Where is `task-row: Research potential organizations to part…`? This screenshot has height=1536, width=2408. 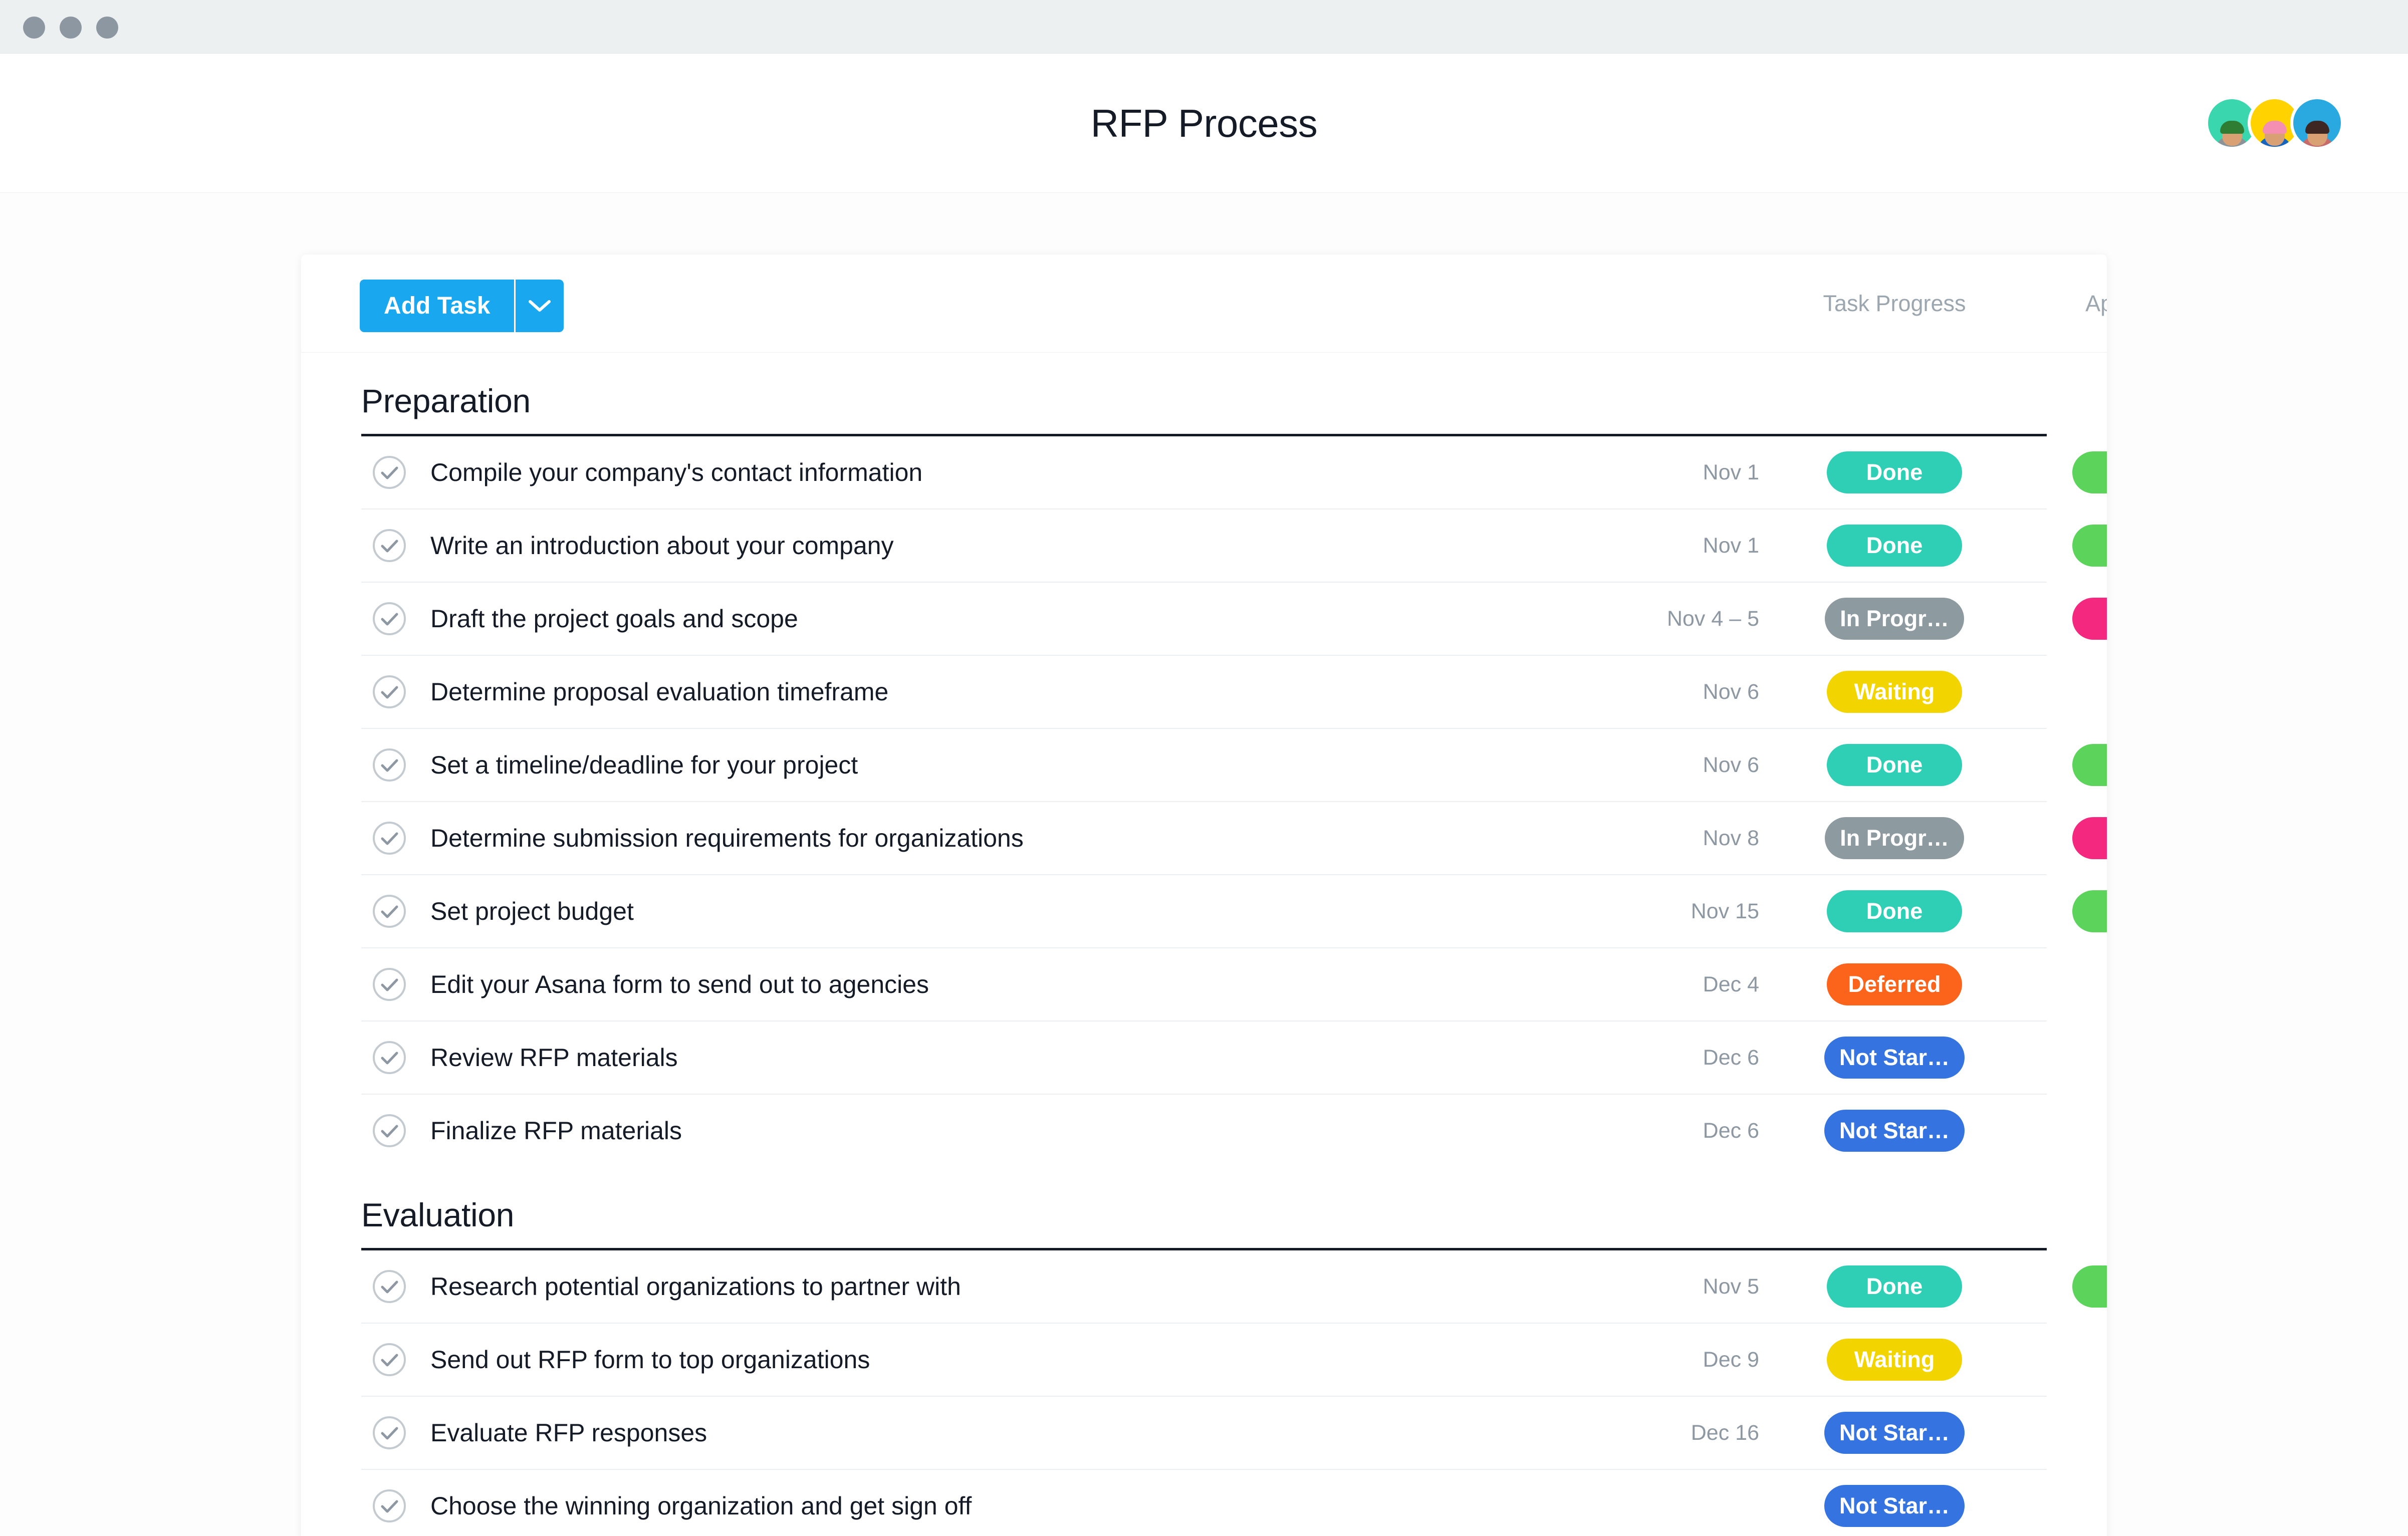 task-row: Research potential organizations to part… is located at coordinates (1234, 1287).